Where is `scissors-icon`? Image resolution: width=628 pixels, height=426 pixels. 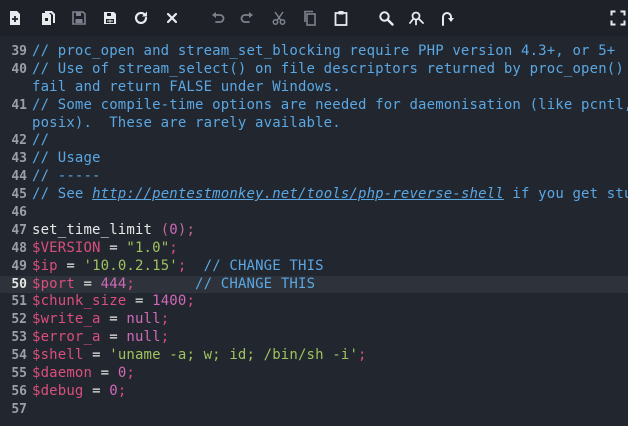
scissors-icon is located at coordinates (279, 18).